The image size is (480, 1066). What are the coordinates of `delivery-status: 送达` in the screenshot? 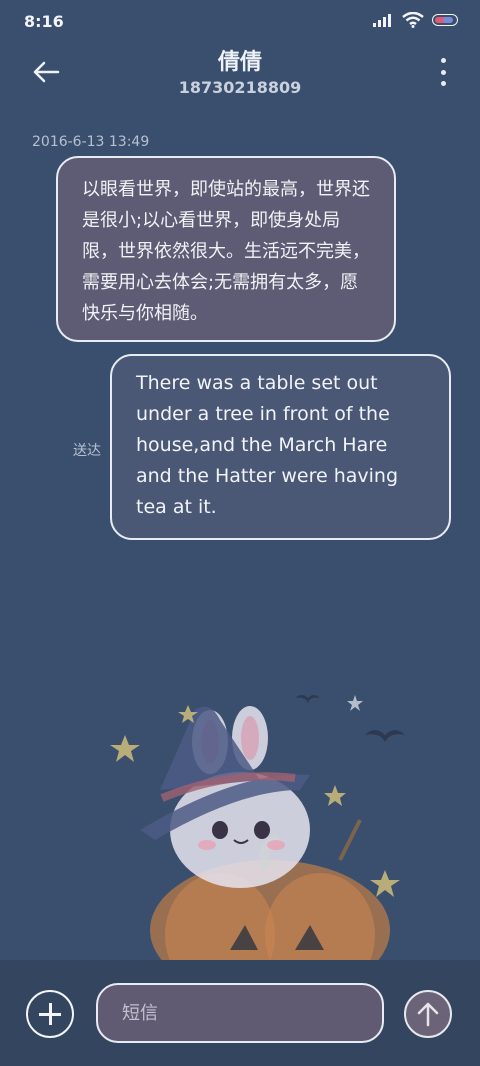 It's located at (87, 451).